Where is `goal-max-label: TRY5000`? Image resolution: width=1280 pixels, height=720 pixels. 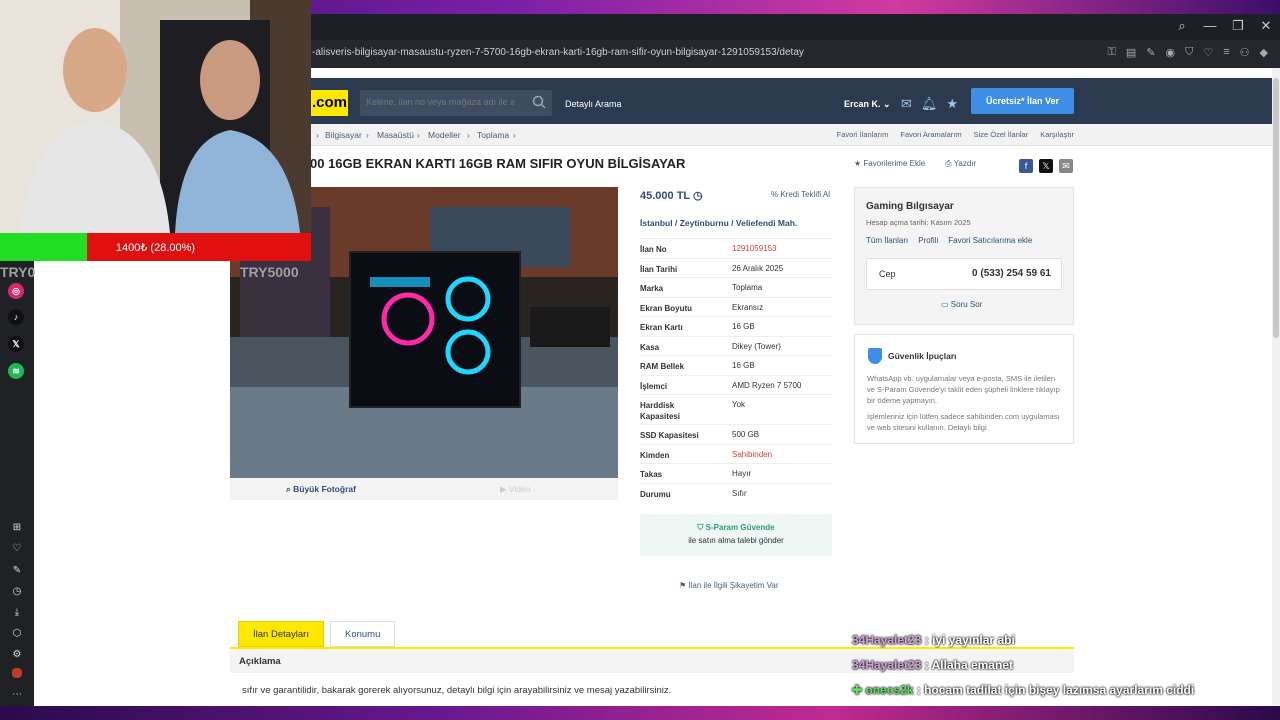 goal-max-label: TRY5000 is located at coordinates (269, 272).